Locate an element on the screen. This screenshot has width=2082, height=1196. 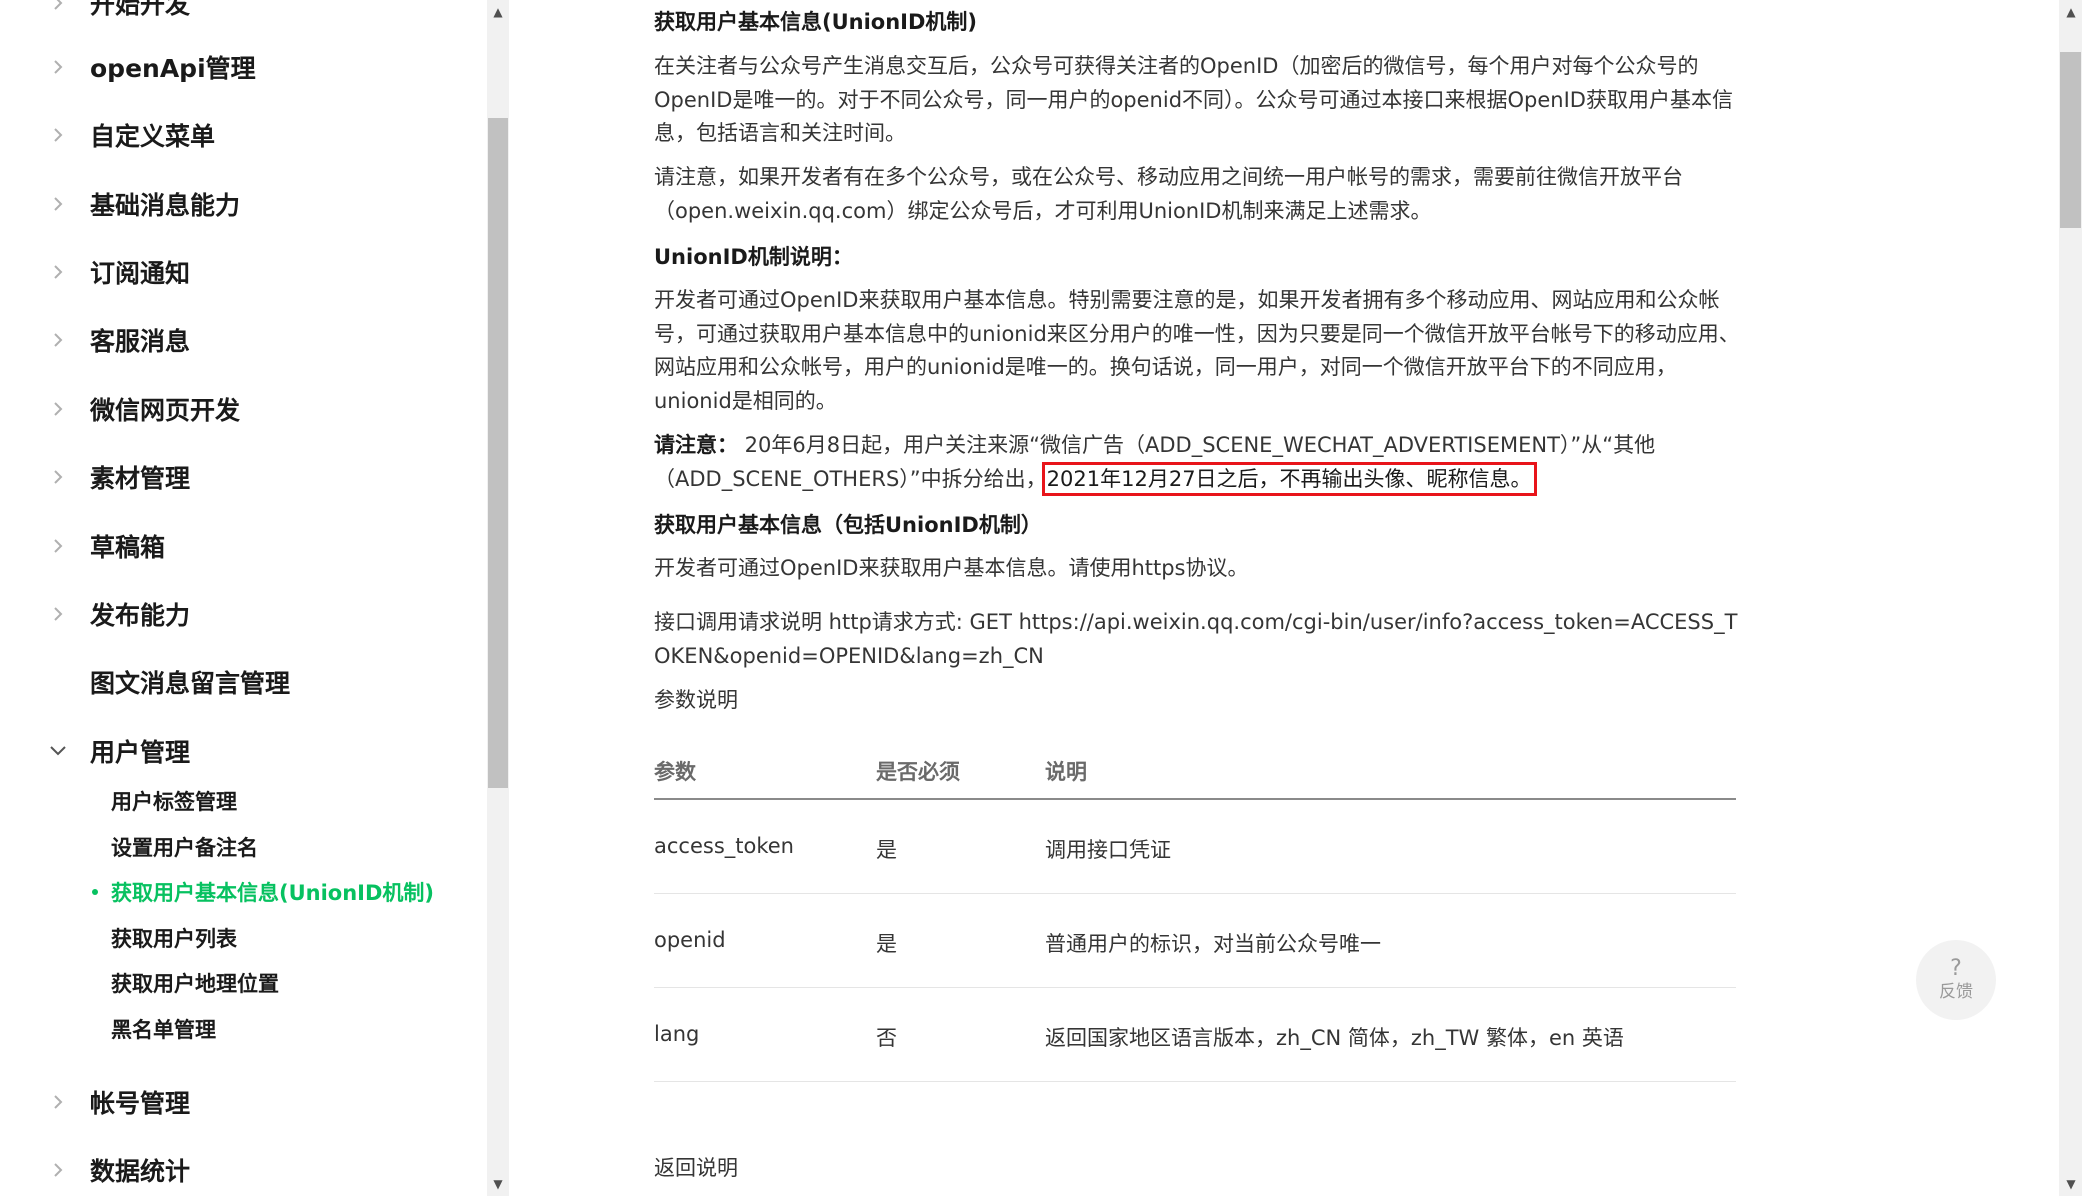
sidebar-item-label: 客服消息 is located at coordinates (140, 341).